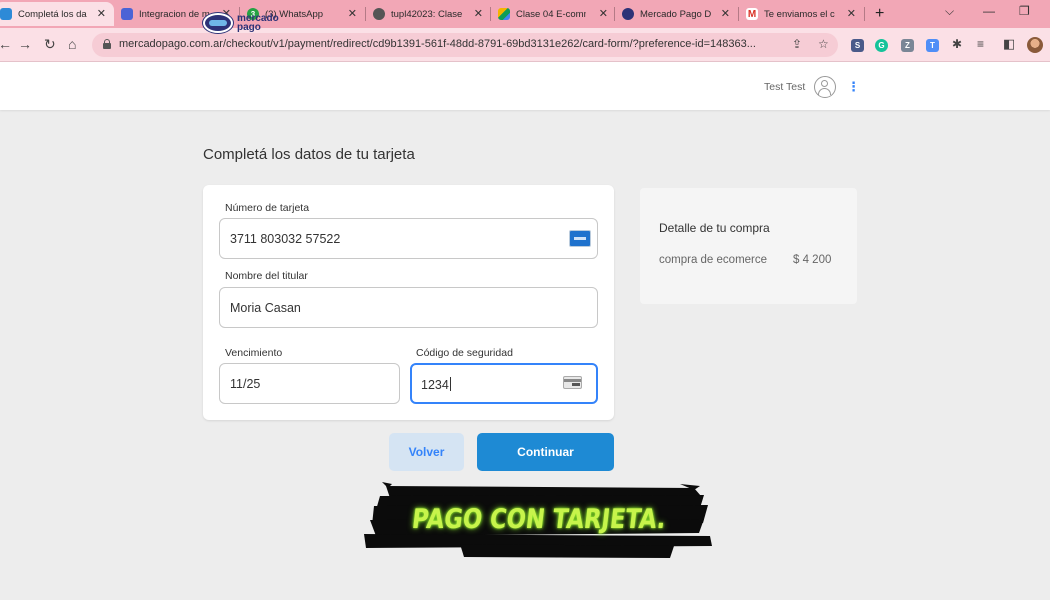  What do you see at coordinates (309, 154) in the screenshot?
I see `page-title: Completá los datos de tu tarjeta` at bounding box center [309, 154].